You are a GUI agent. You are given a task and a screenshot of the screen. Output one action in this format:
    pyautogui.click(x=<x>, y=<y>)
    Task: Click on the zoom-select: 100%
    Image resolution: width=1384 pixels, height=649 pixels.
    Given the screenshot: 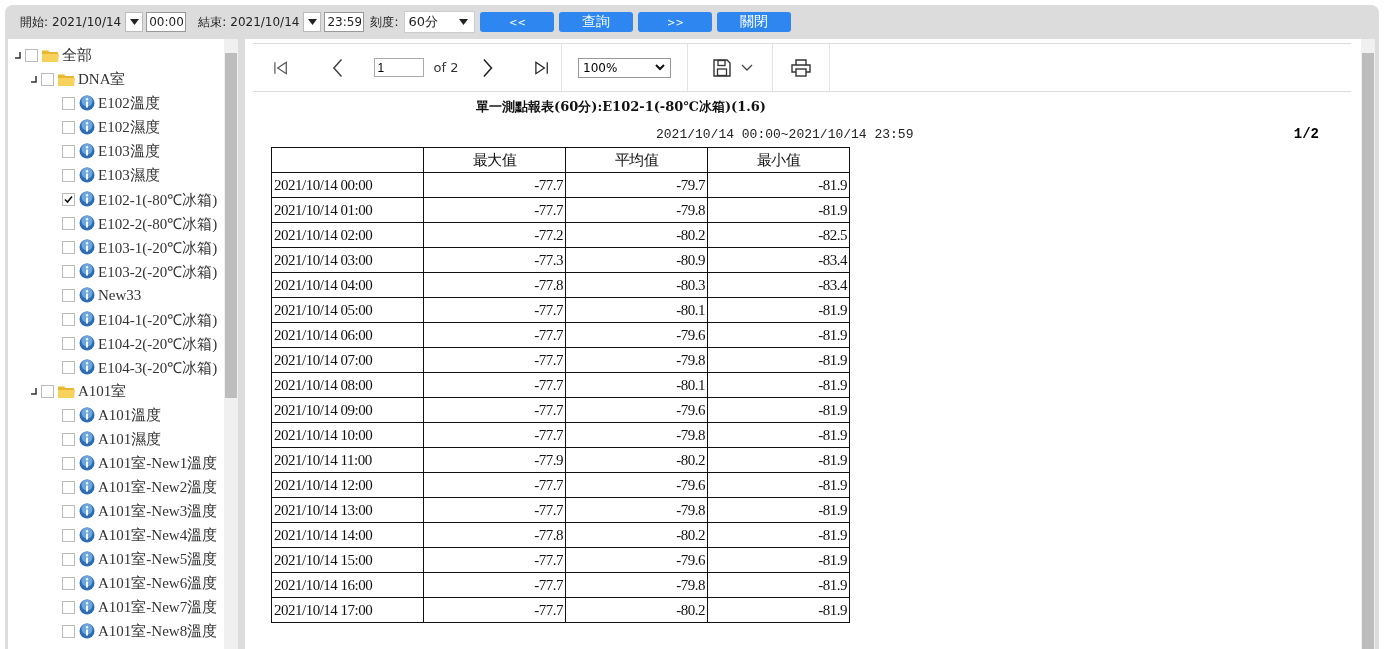 What is the action you would take?
    pyautogui.click(x=624, y=67)
    